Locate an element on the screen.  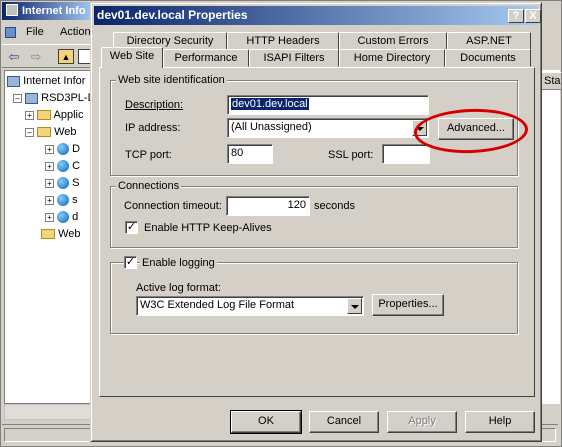
dialog-titlebar: dev01.dev.local Properties ? X is located at coordinates (317, 15).